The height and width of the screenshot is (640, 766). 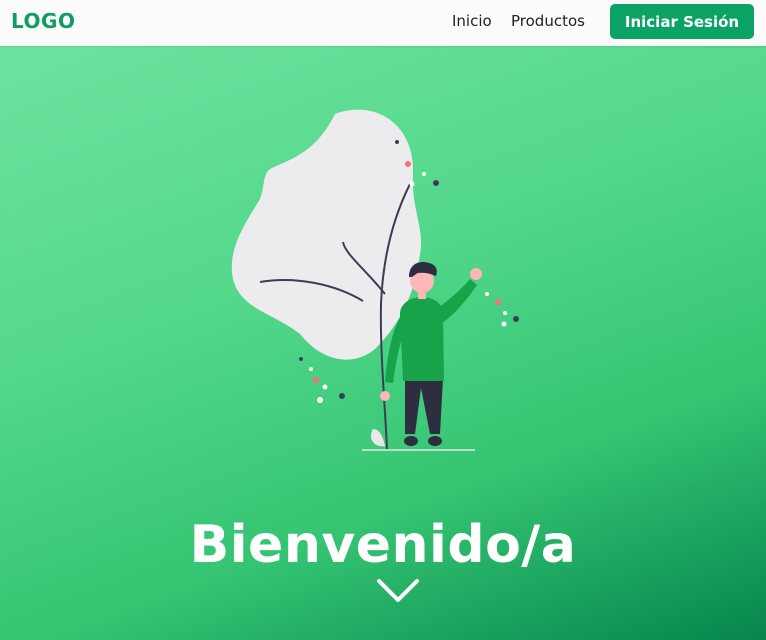 What do you see at coordinates (326, 234) in the screenshot?
I see `leaf-shape` at bounding box center [326, 234].